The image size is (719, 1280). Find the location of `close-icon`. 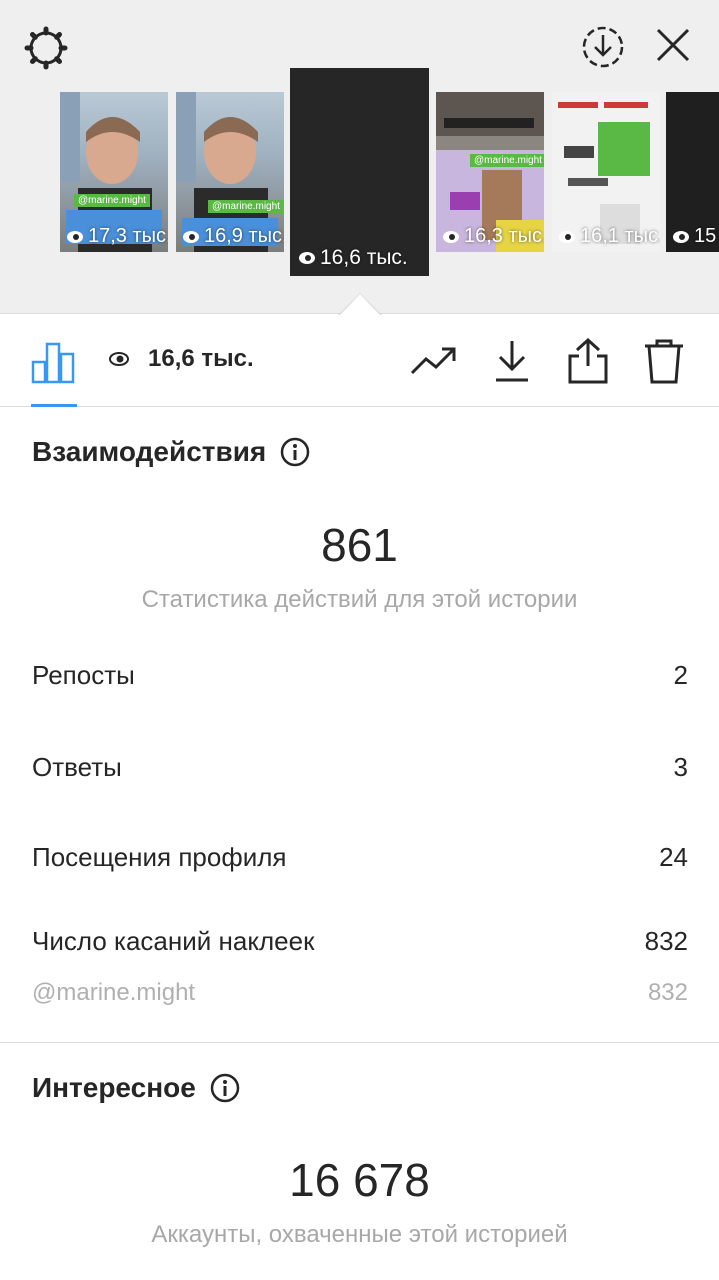

close-icon is located at coordinates (673, 45).